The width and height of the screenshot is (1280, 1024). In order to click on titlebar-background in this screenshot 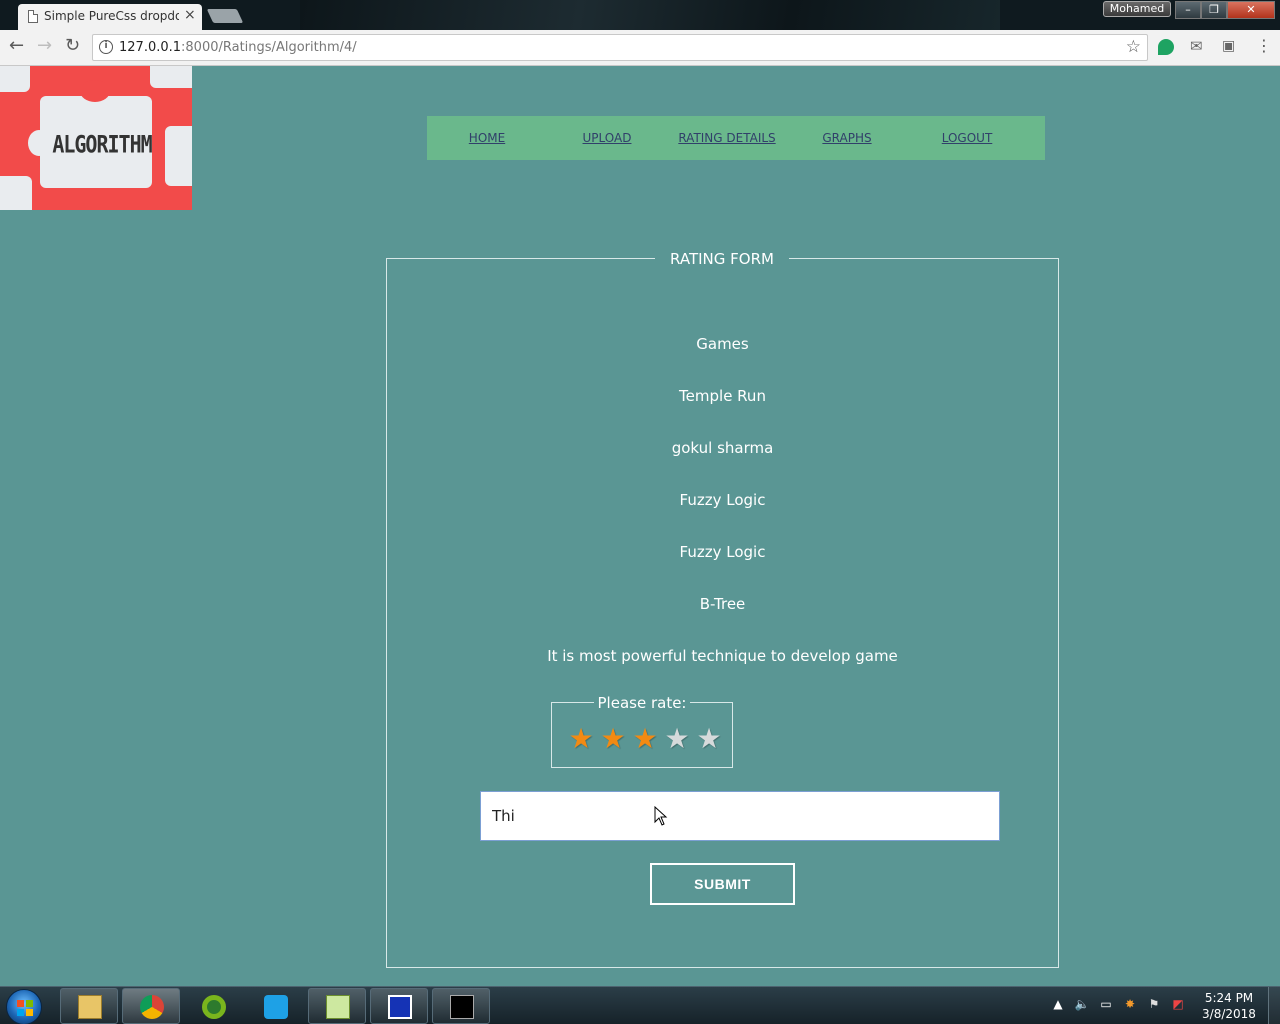, I will do `click(650, 15)`.